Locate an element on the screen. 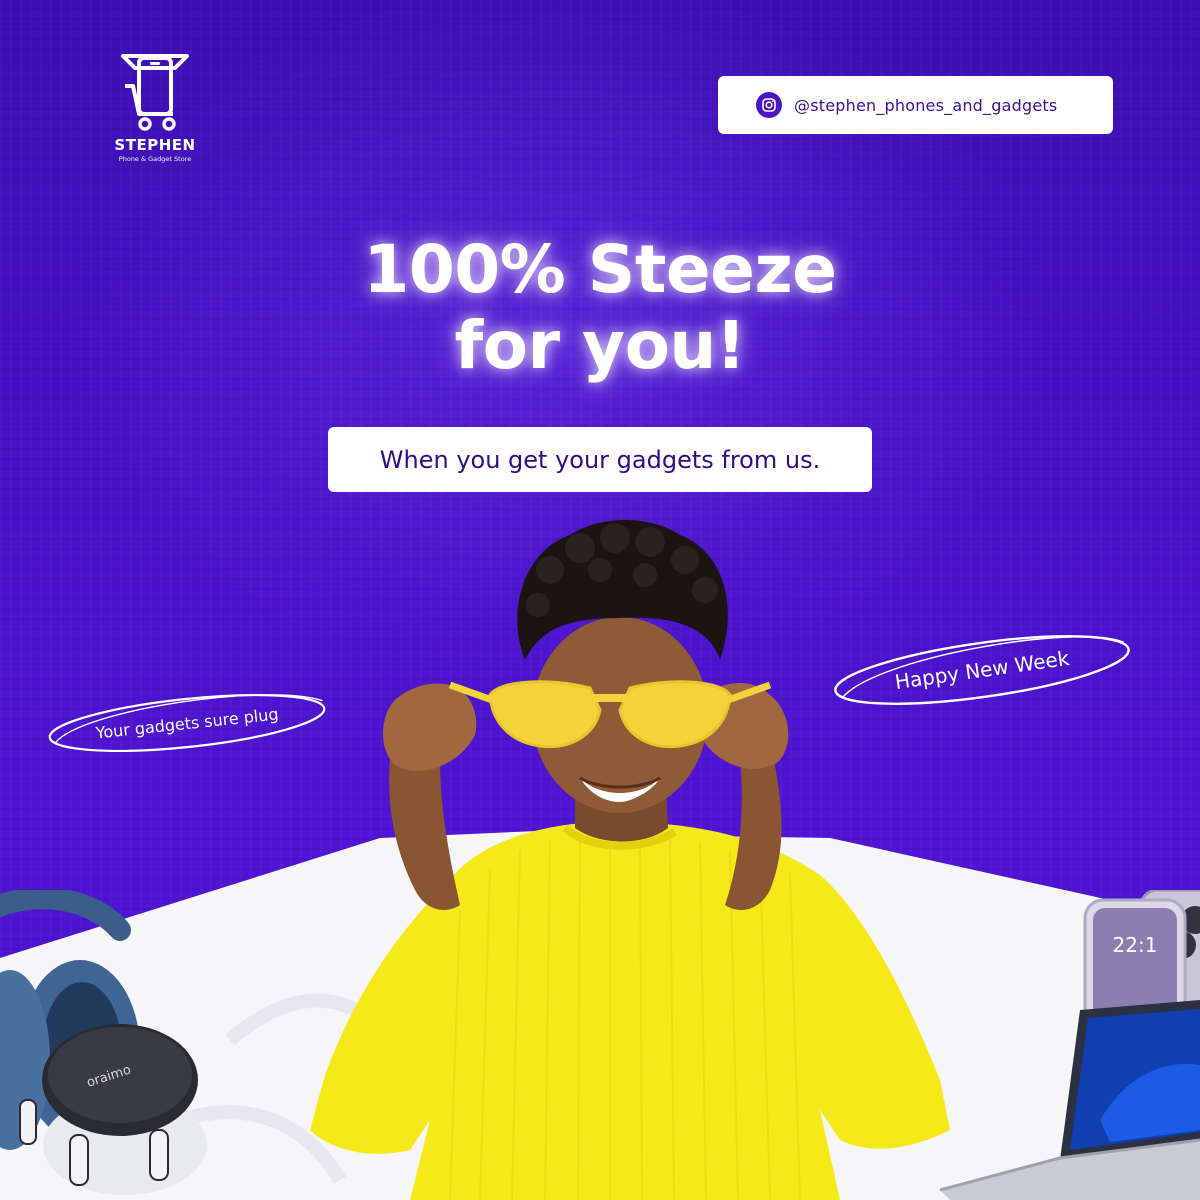 This screenshot has width=1200, height=1200. headline-line-2: for you! is located at coordinates (600, 345).